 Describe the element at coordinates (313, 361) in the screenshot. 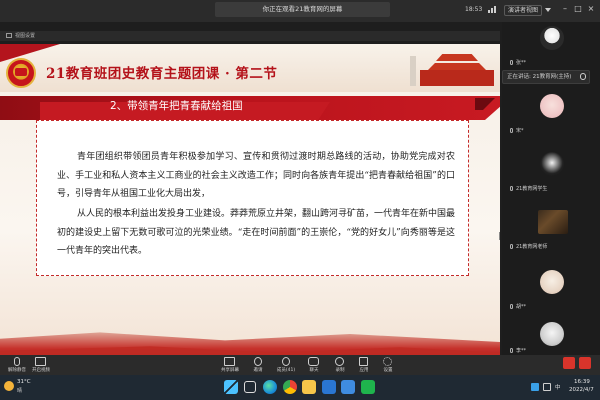

I see `chat-icon` at that location.